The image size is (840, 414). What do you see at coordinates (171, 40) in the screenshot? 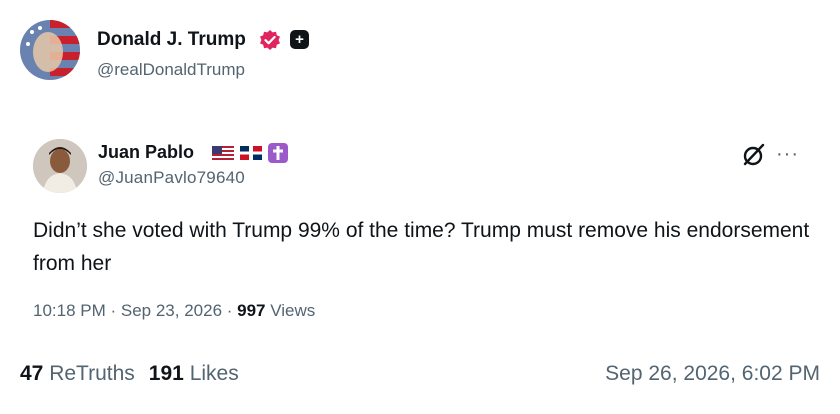
I see `author-name: Donald J. Trump` at bounding box center [171, 40].